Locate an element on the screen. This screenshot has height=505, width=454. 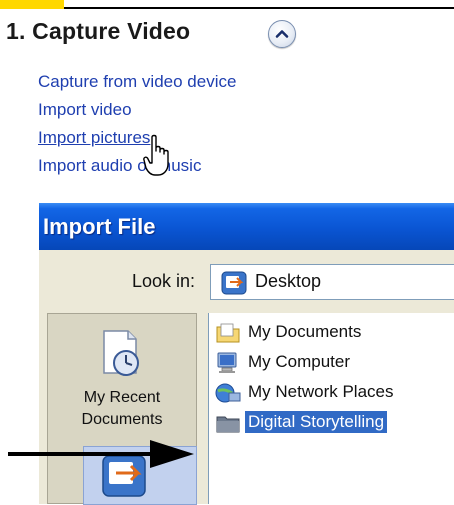
task-import-audio-link: Import audio or music is located at coordinates (137, 168).